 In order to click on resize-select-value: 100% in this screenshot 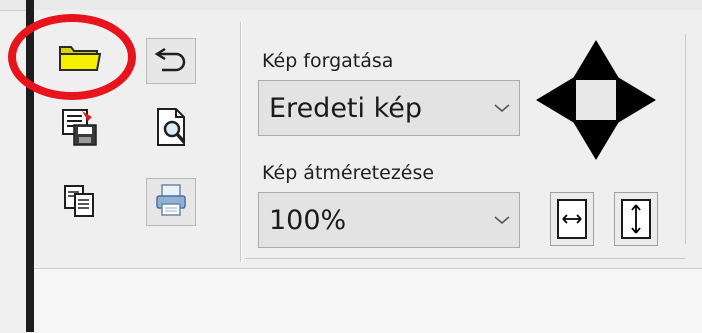, I will do `click(308, 220)`.